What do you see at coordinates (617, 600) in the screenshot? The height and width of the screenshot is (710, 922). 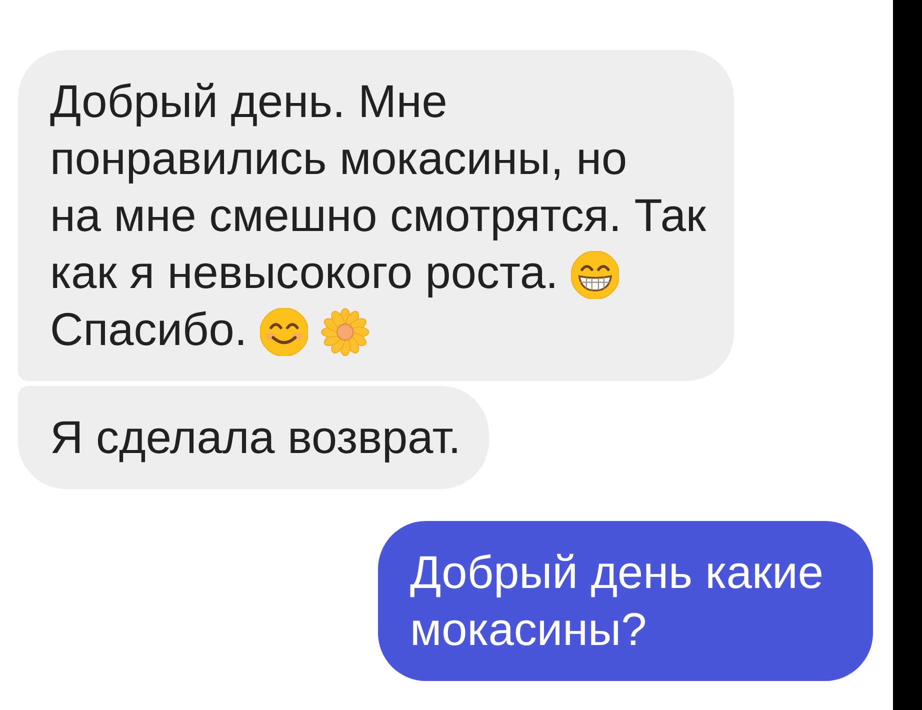 I see `message-text: Добрый день какие мокасины?` at bounding box center [617, 600].